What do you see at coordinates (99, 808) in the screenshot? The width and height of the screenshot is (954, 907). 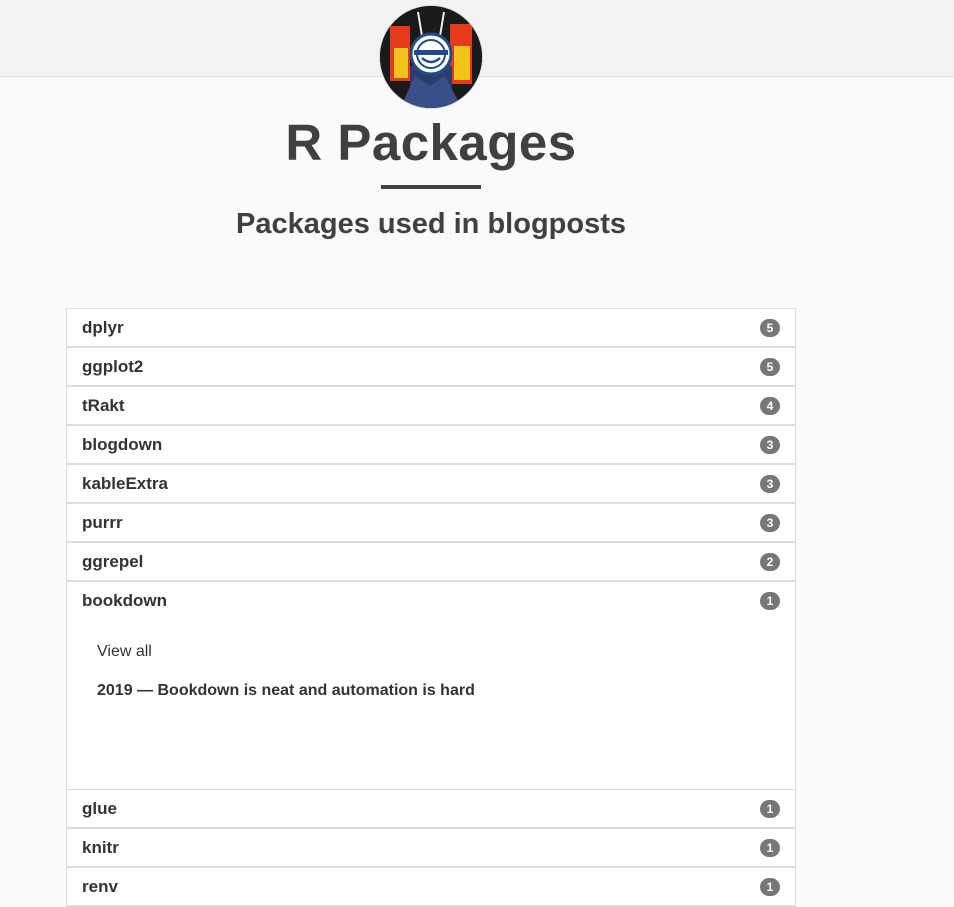 I see `package-name: glue` at bounding box center [99, 808].